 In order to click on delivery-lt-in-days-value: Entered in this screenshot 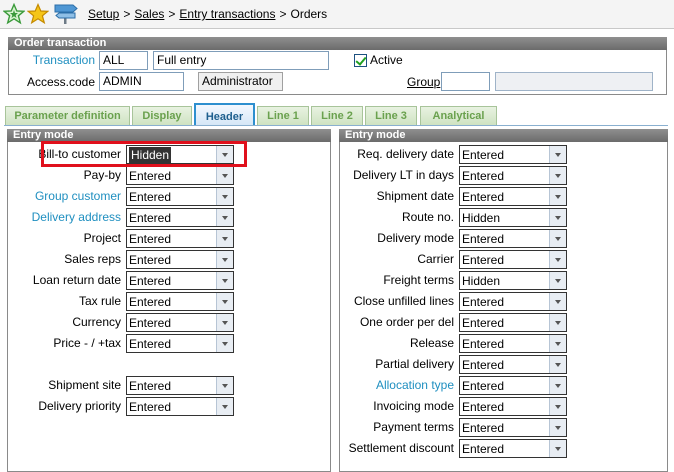, I will do `click(483, 176)`.